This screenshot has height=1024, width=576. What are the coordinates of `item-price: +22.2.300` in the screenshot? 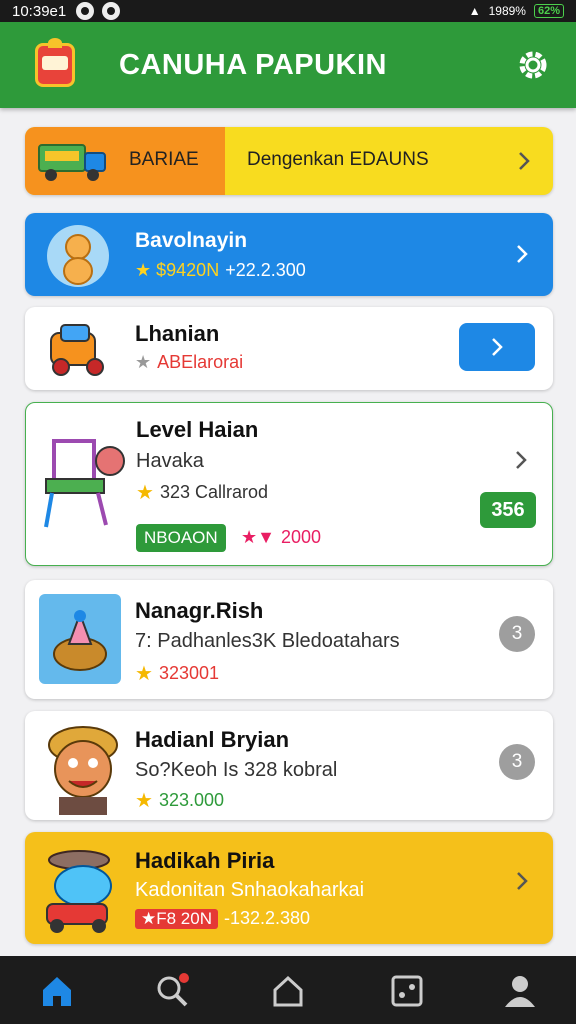 It's located at (265, 270).